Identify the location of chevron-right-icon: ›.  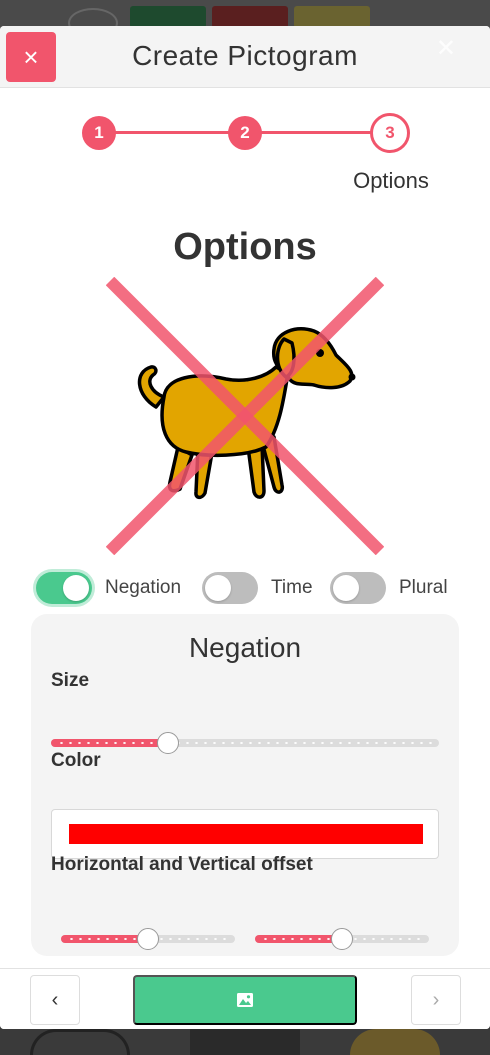
(436, 999).